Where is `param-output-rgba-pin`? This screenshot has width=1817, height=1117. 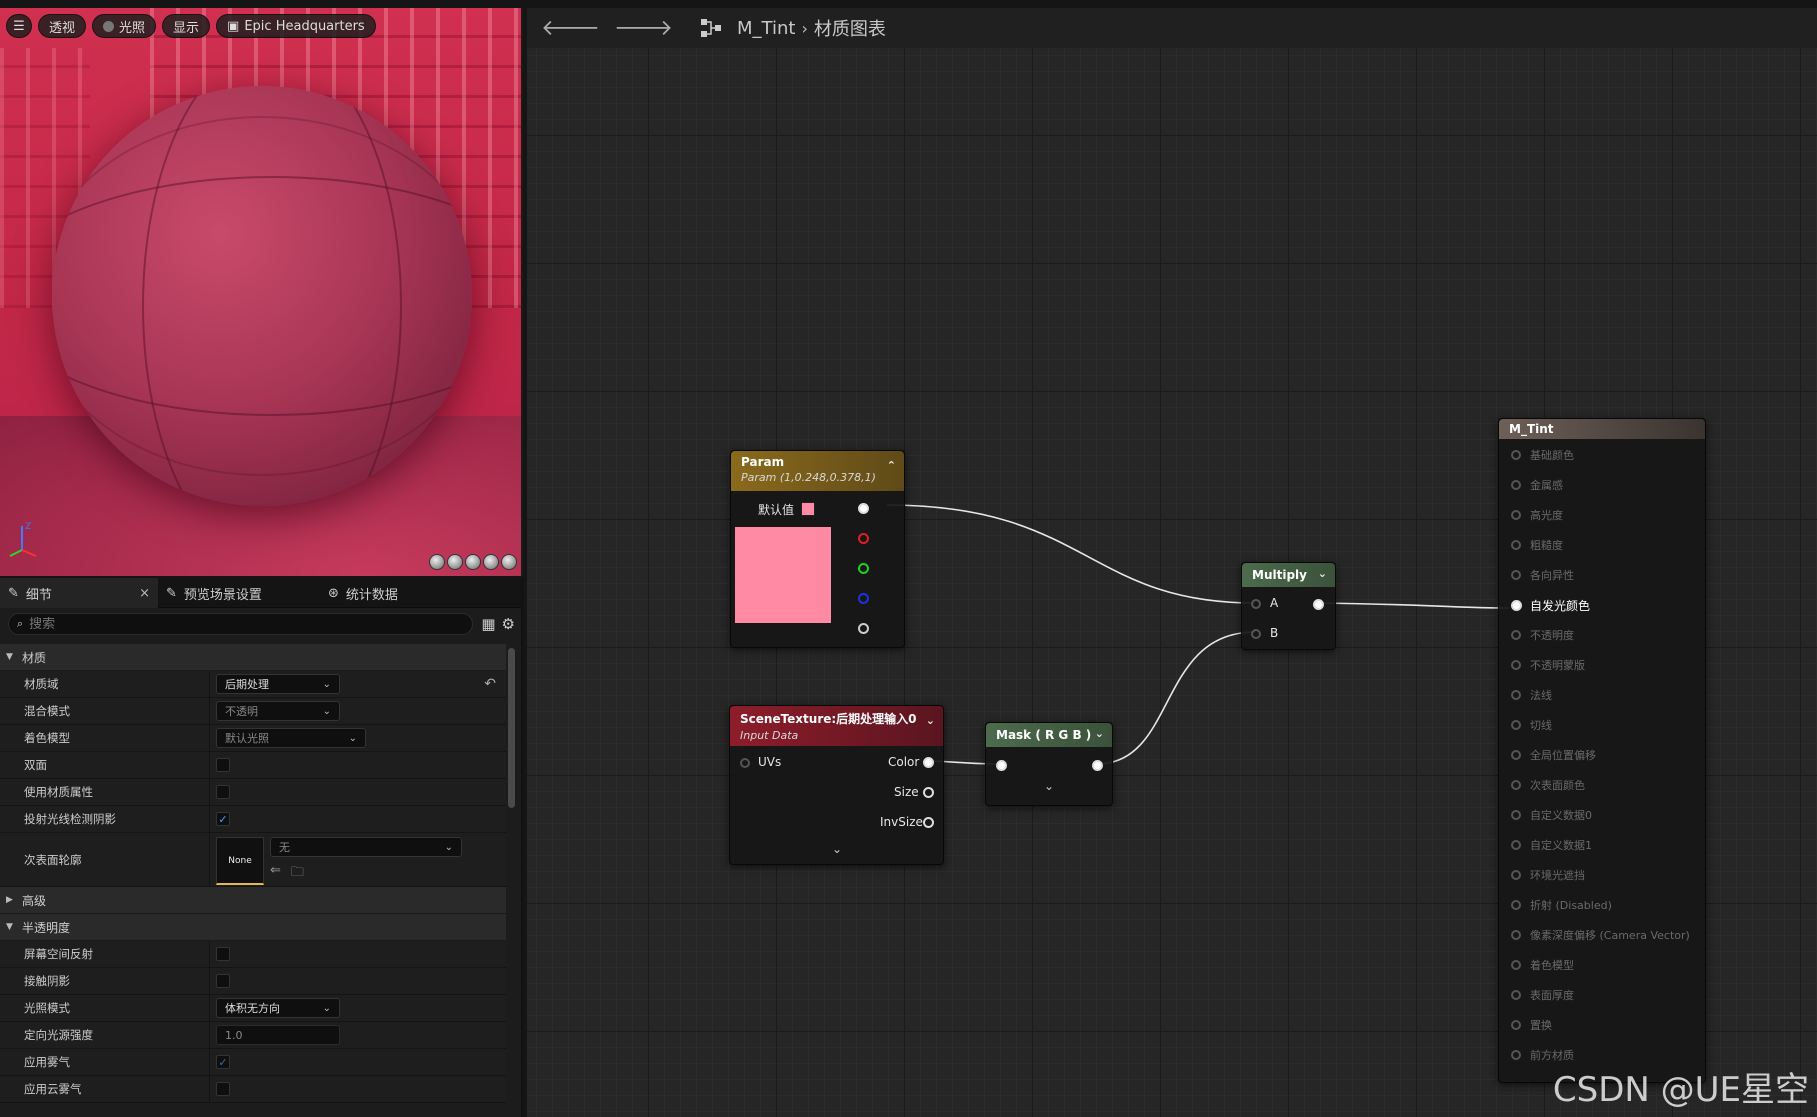
param-output-rgba-pin is located at coordinates (863, 508).